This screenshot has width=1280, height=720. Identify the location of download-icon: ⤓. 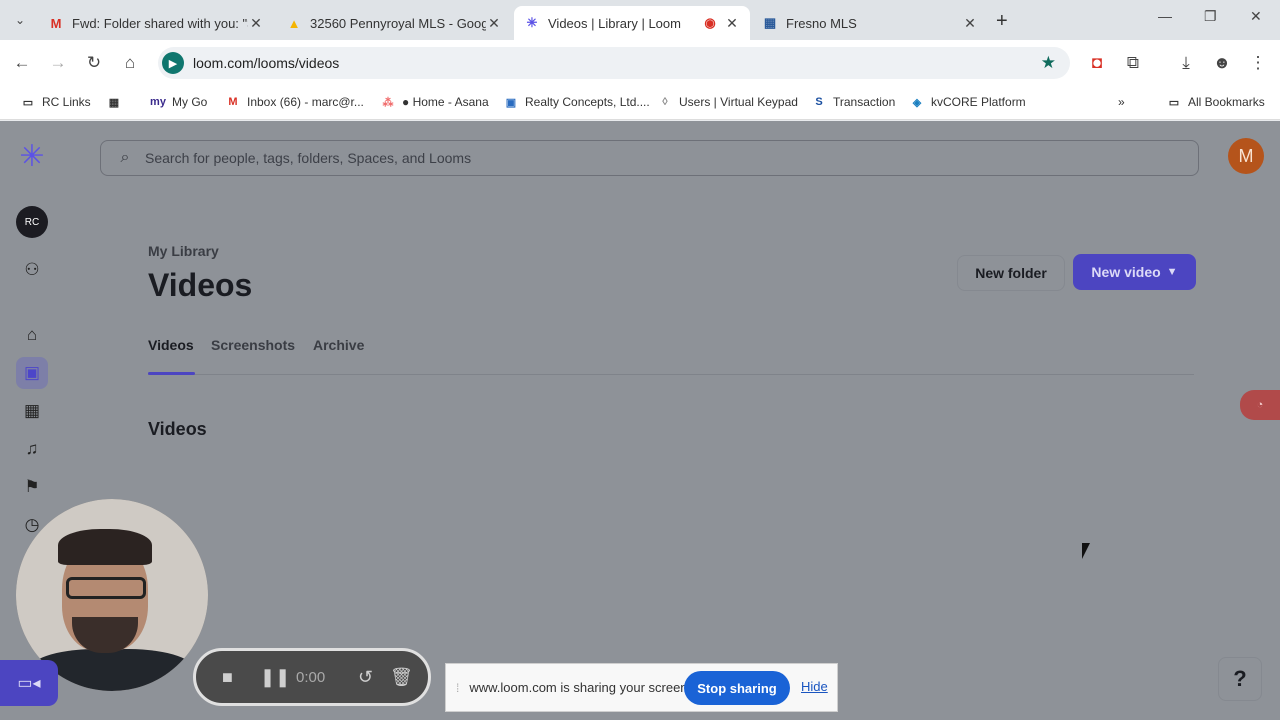
(1186, 63).